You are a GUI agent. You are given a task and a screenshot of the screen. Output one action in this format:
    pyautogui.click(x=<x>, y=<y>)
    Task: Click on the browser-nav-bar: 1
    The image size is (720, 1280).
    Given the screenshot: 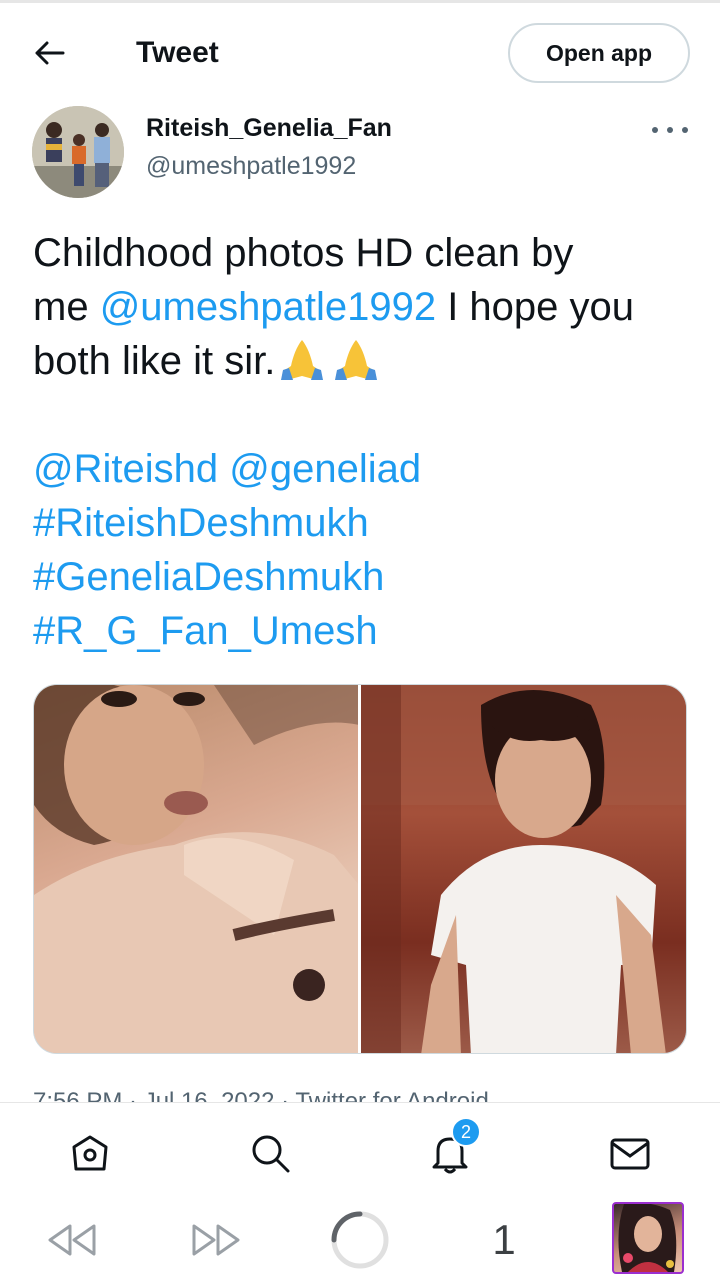 What is the action you would take?
    pyautogui.click(x=360, y=1239)
    